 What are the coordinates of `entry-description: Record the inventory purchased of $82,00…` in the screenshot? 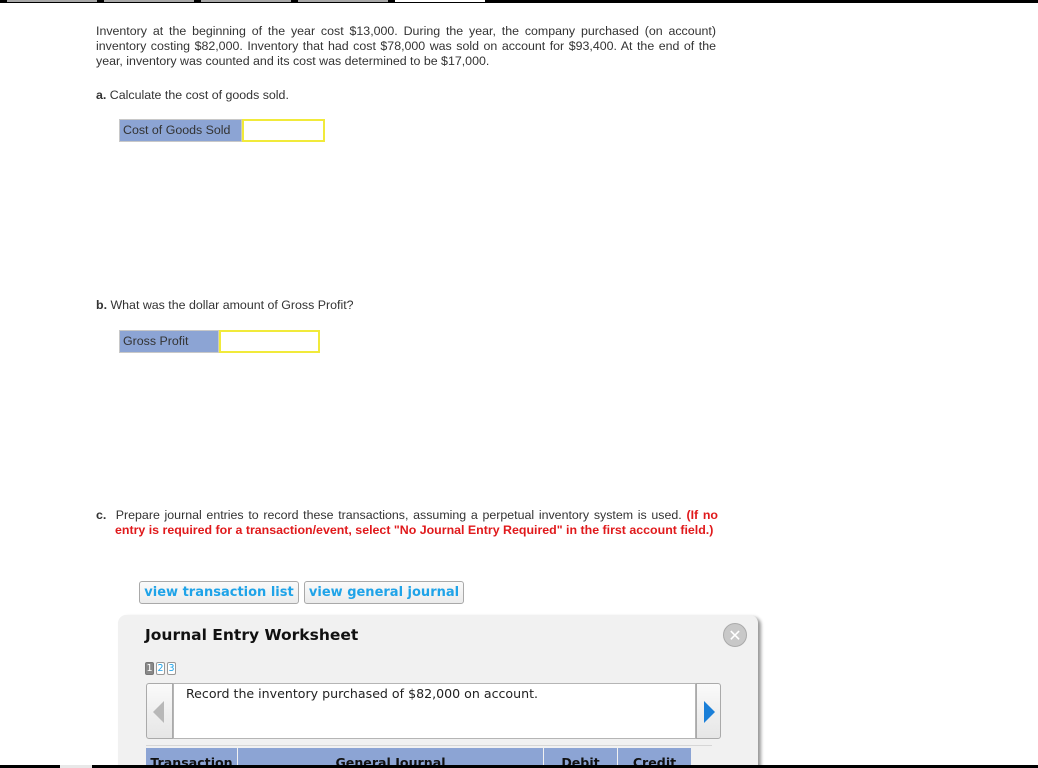 It's located at (362, 693).